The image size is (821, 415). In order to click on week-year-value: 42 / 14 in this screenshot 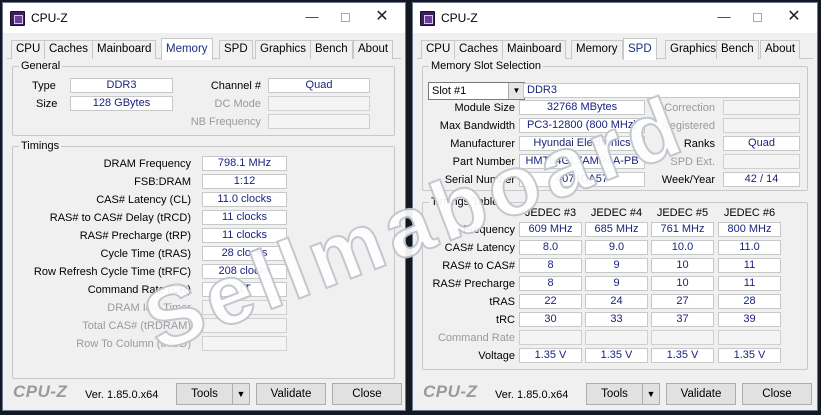, I will do `click(761, 179)`.